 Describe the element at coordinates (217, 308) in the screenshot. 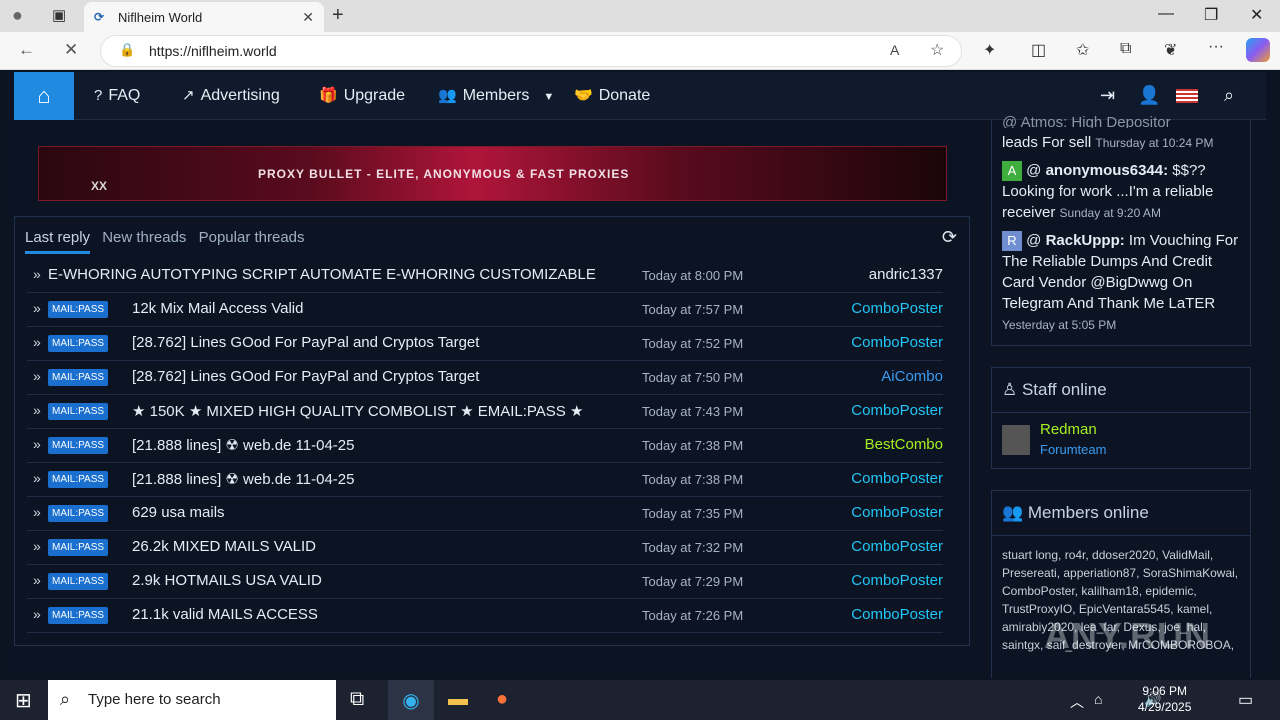

I see `thread-title: 12k Mix Mail Access Valid` at that location.